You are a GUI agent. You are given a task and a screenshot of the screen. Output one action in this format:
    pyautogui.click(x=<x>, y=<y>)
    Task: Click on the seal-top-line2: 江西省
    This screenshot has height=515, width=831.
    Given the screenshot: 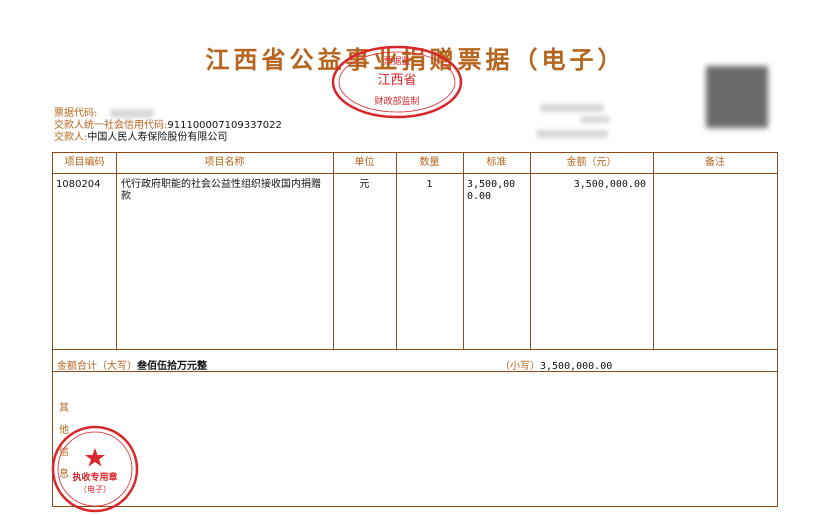 What is the action you would take?
    pyautogui.click(x=396, y=80)
    